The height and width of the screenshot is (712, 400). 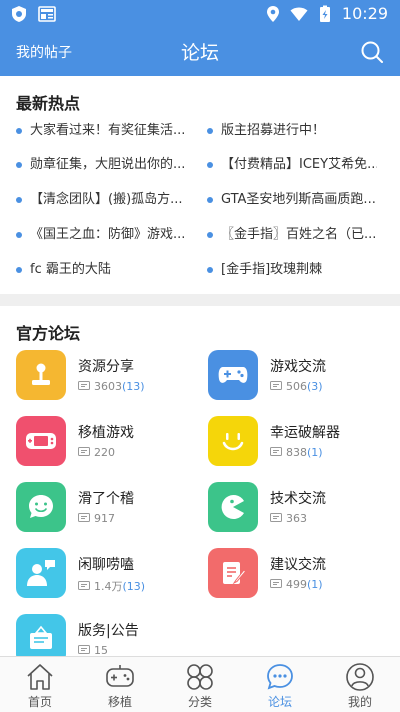 I want to click on forum-stats: 3603(13), so click(x=111, y=386).